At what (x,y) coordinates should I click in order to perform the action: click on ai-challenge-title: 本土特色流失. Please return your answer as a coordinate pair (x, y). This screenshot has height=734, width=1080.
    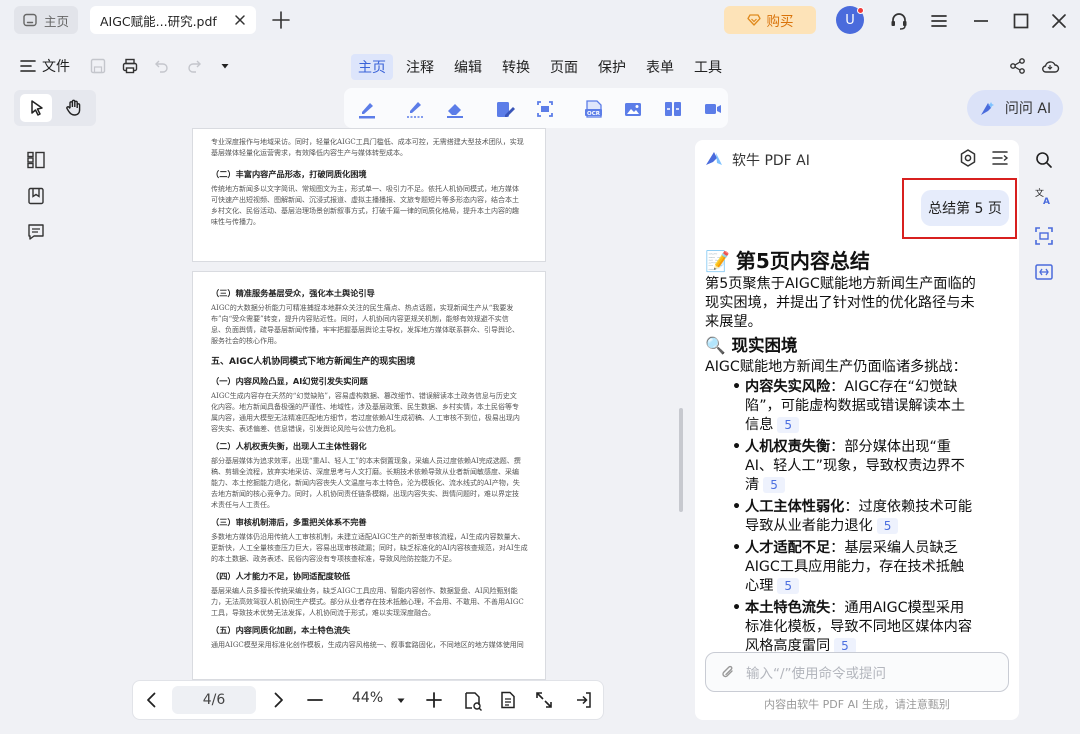
    Looking at the image, I should click on (788, 608).